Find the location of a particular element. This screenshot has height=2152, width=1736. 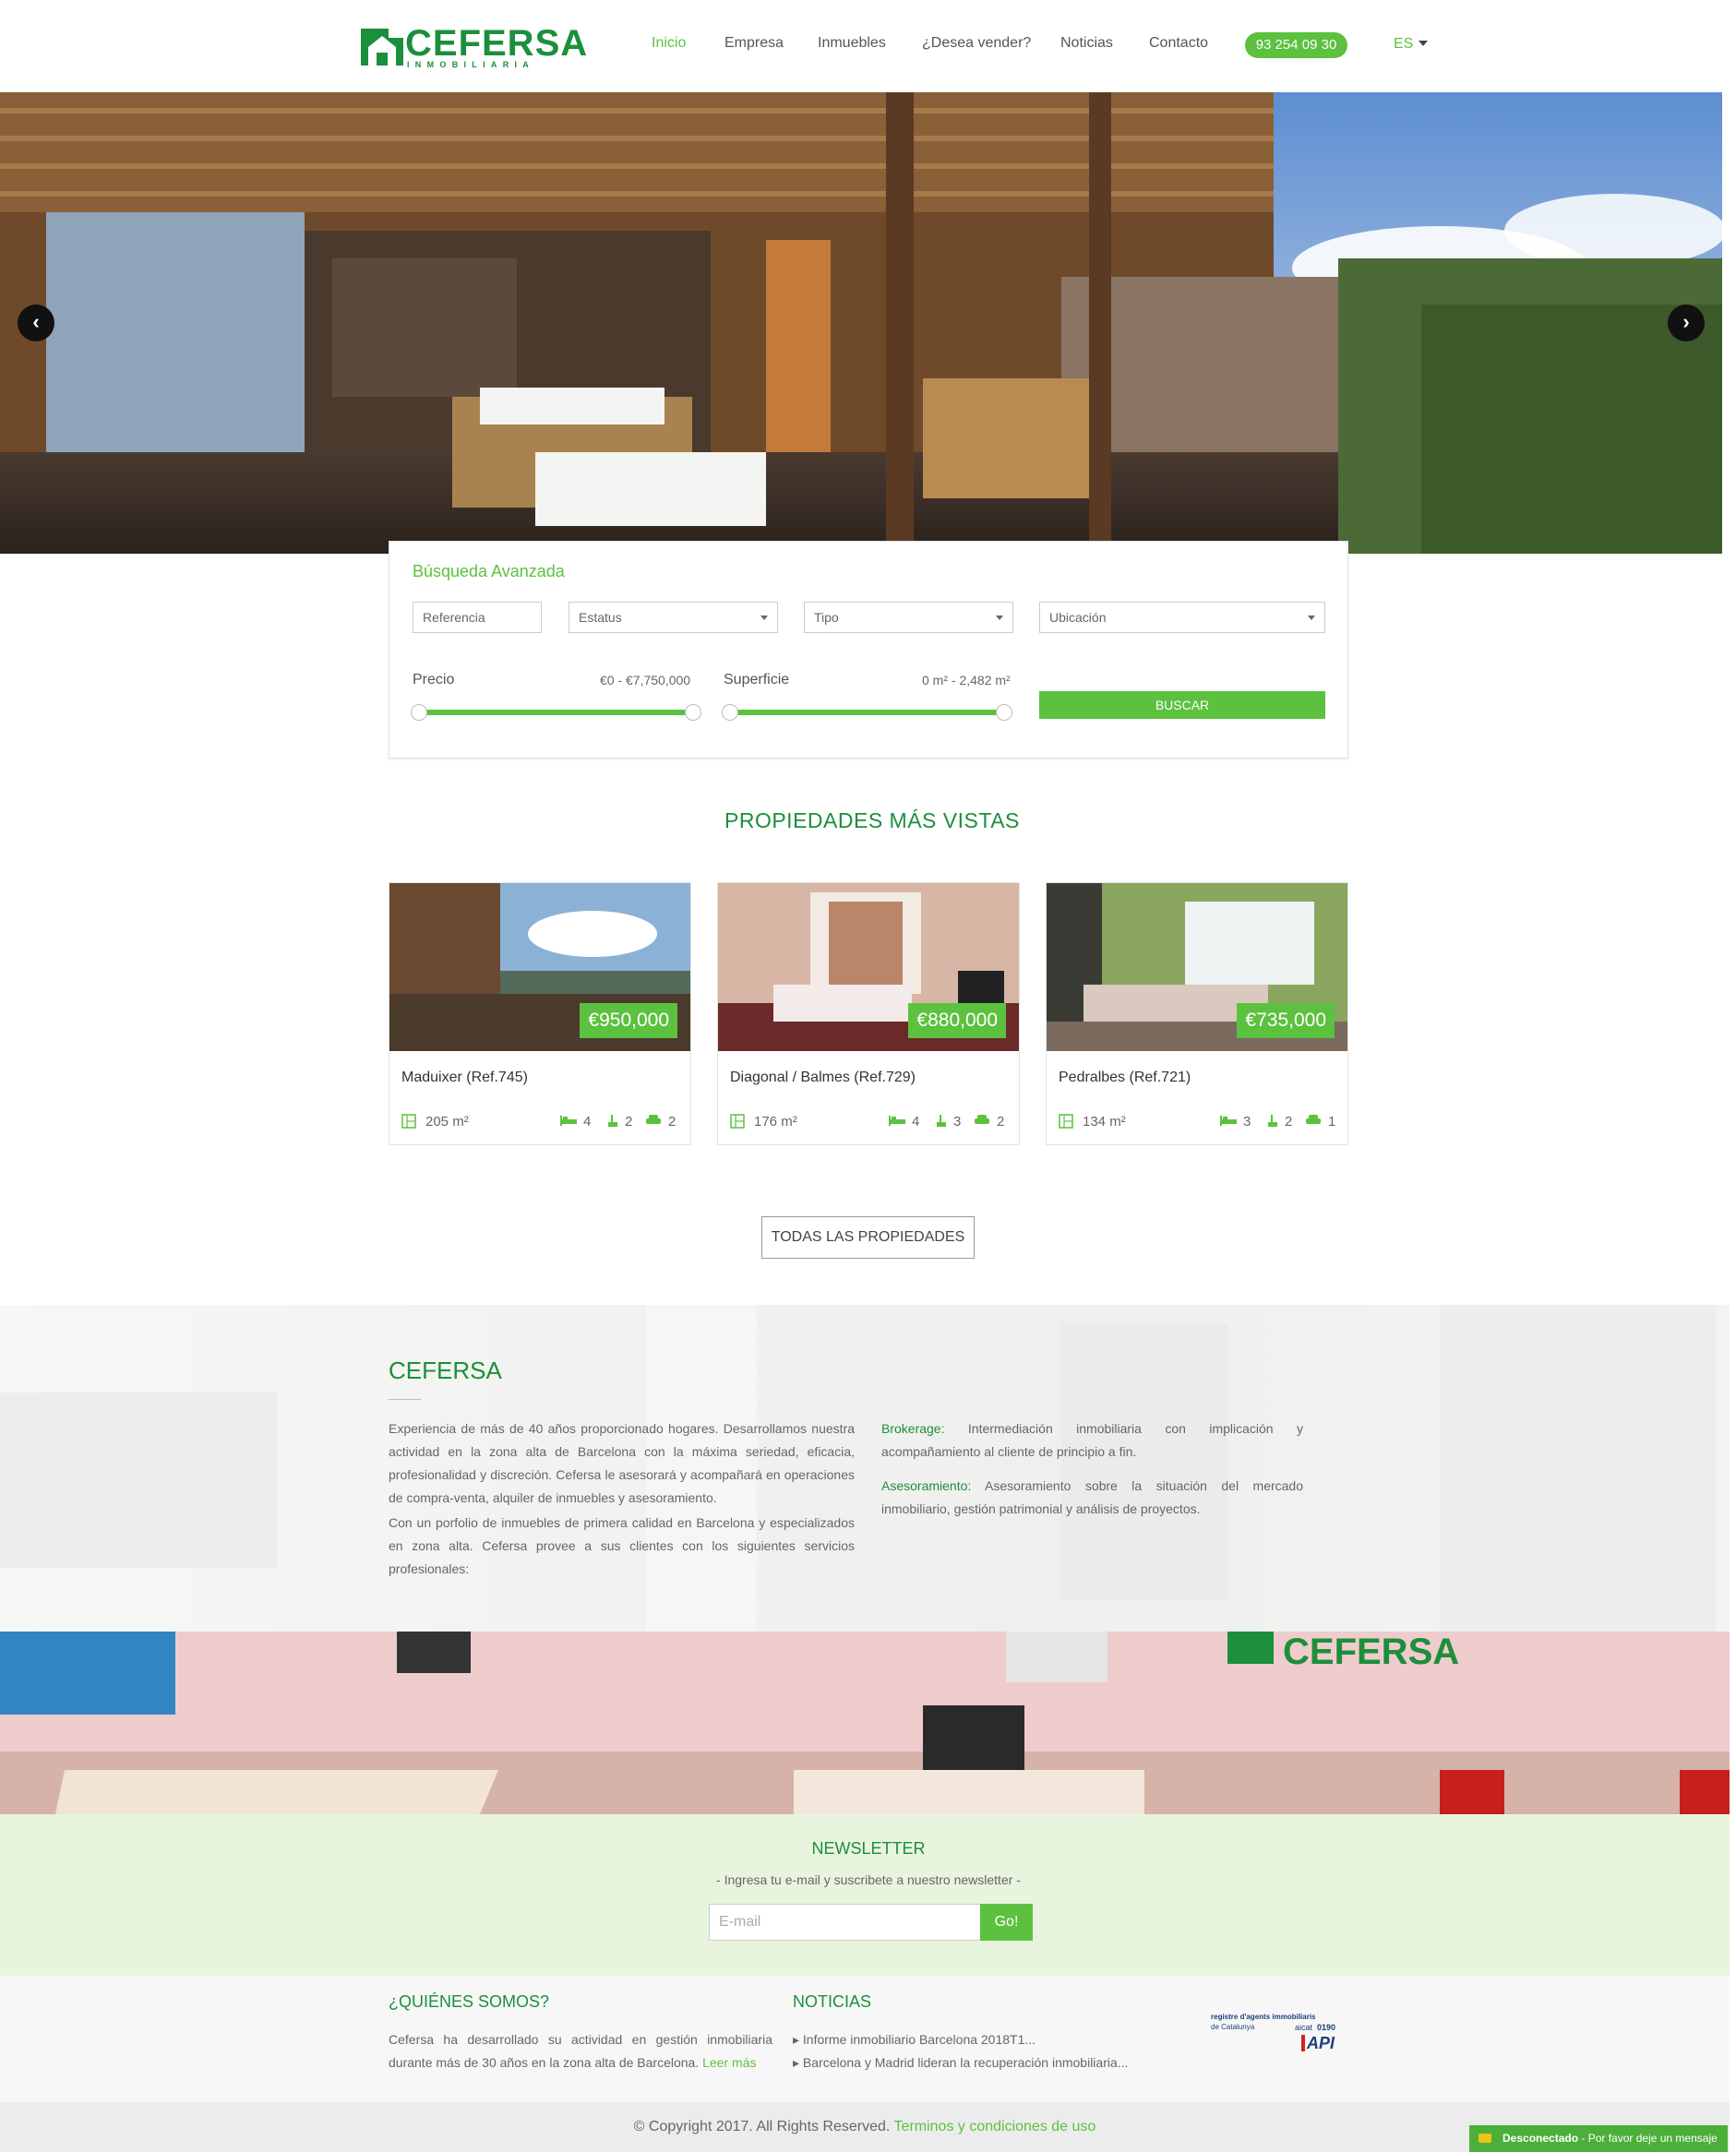

precio-label: Precio is located at coordinates (434, 679).